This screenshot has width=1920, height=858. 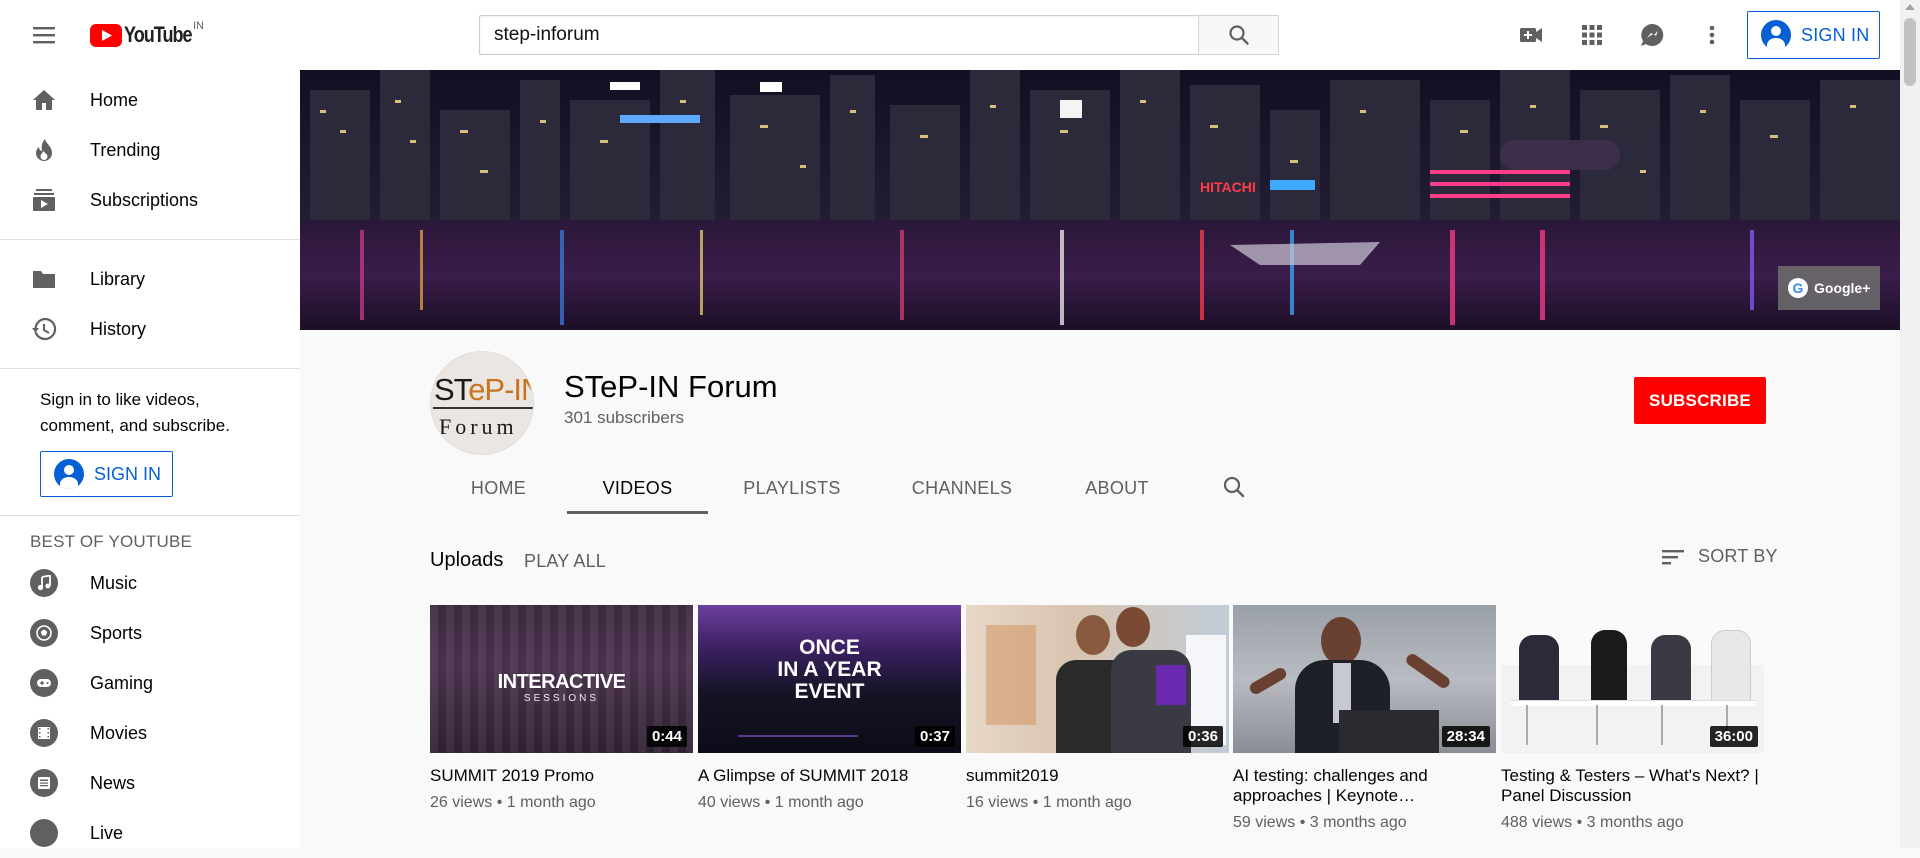 I want to click on sidebar-item-trending: Trending, so click(x=150, y=150).